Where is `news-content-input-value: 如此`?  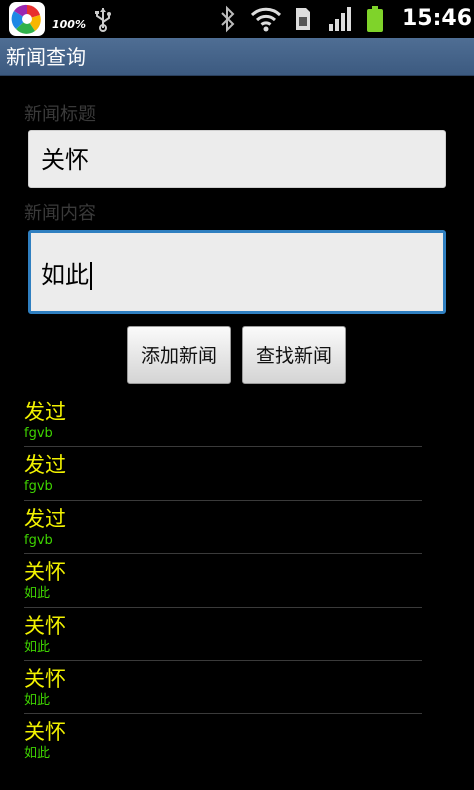
news-content-input-value: 如此 is located at coordinates (65, 275).